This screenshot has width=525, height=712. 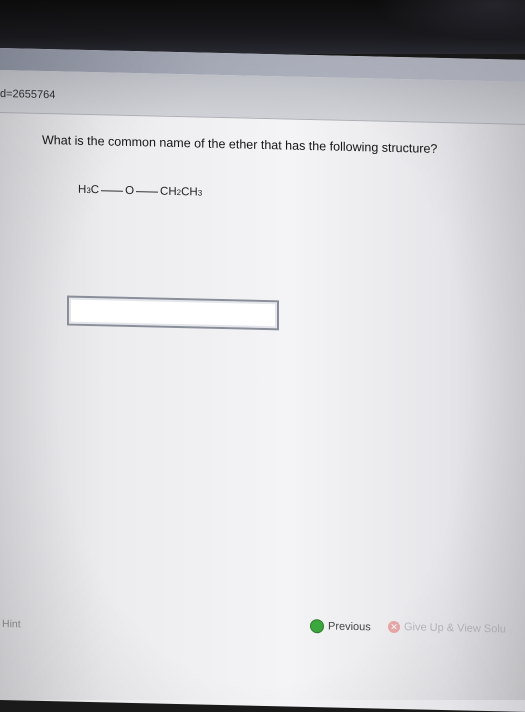 I want to click on give-up-button: ✕ Give Up & View Solu, so click(x=447, y=628).